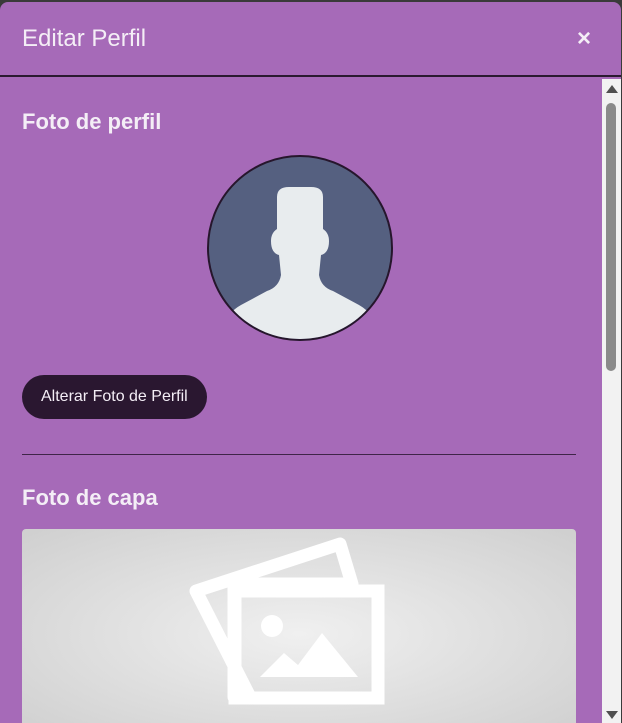  I want to click on user-silhouette-icon, so click(299, 263).